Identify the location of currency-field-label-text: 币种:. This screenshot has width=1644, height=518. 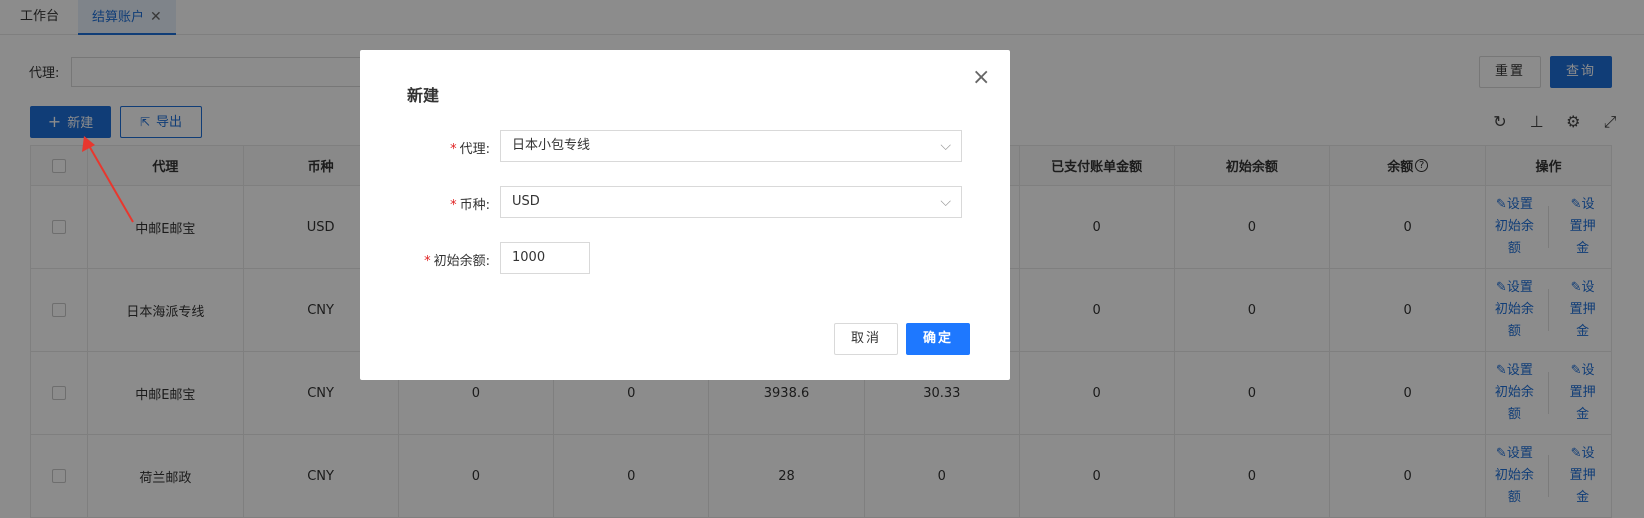
(474, 205).